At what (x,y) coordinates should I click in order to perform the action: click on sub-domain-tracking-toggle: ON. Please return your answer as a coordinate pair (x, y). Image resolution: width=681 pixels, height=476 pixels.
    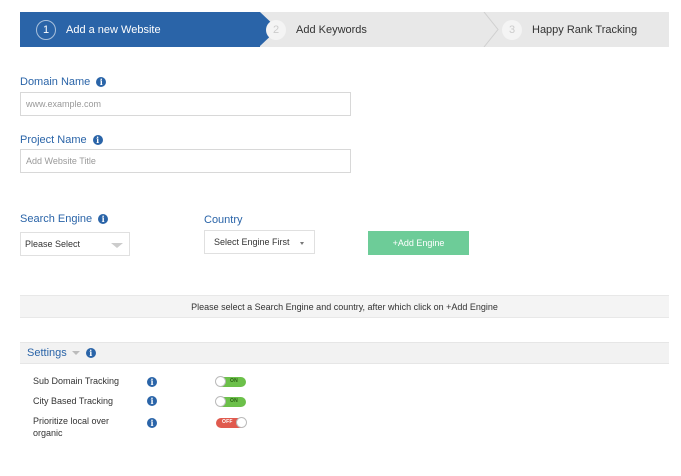
    Looking at the image, I should click on (230, 381).